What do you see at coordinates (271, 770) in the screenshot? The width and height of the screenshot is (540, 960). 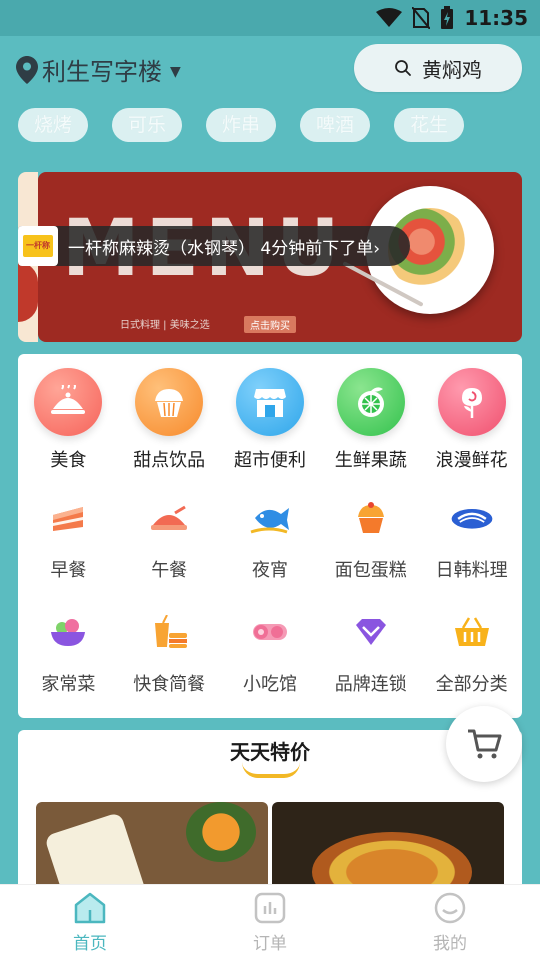 I see `smile-decoration-icon` at bounding box center [271, 770].